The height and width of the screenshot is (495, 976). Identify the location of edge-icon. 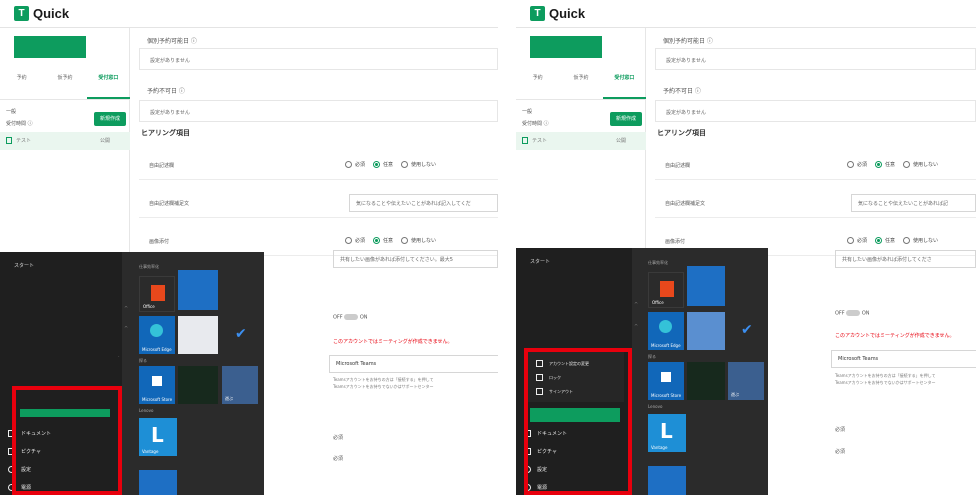
(156, 330).